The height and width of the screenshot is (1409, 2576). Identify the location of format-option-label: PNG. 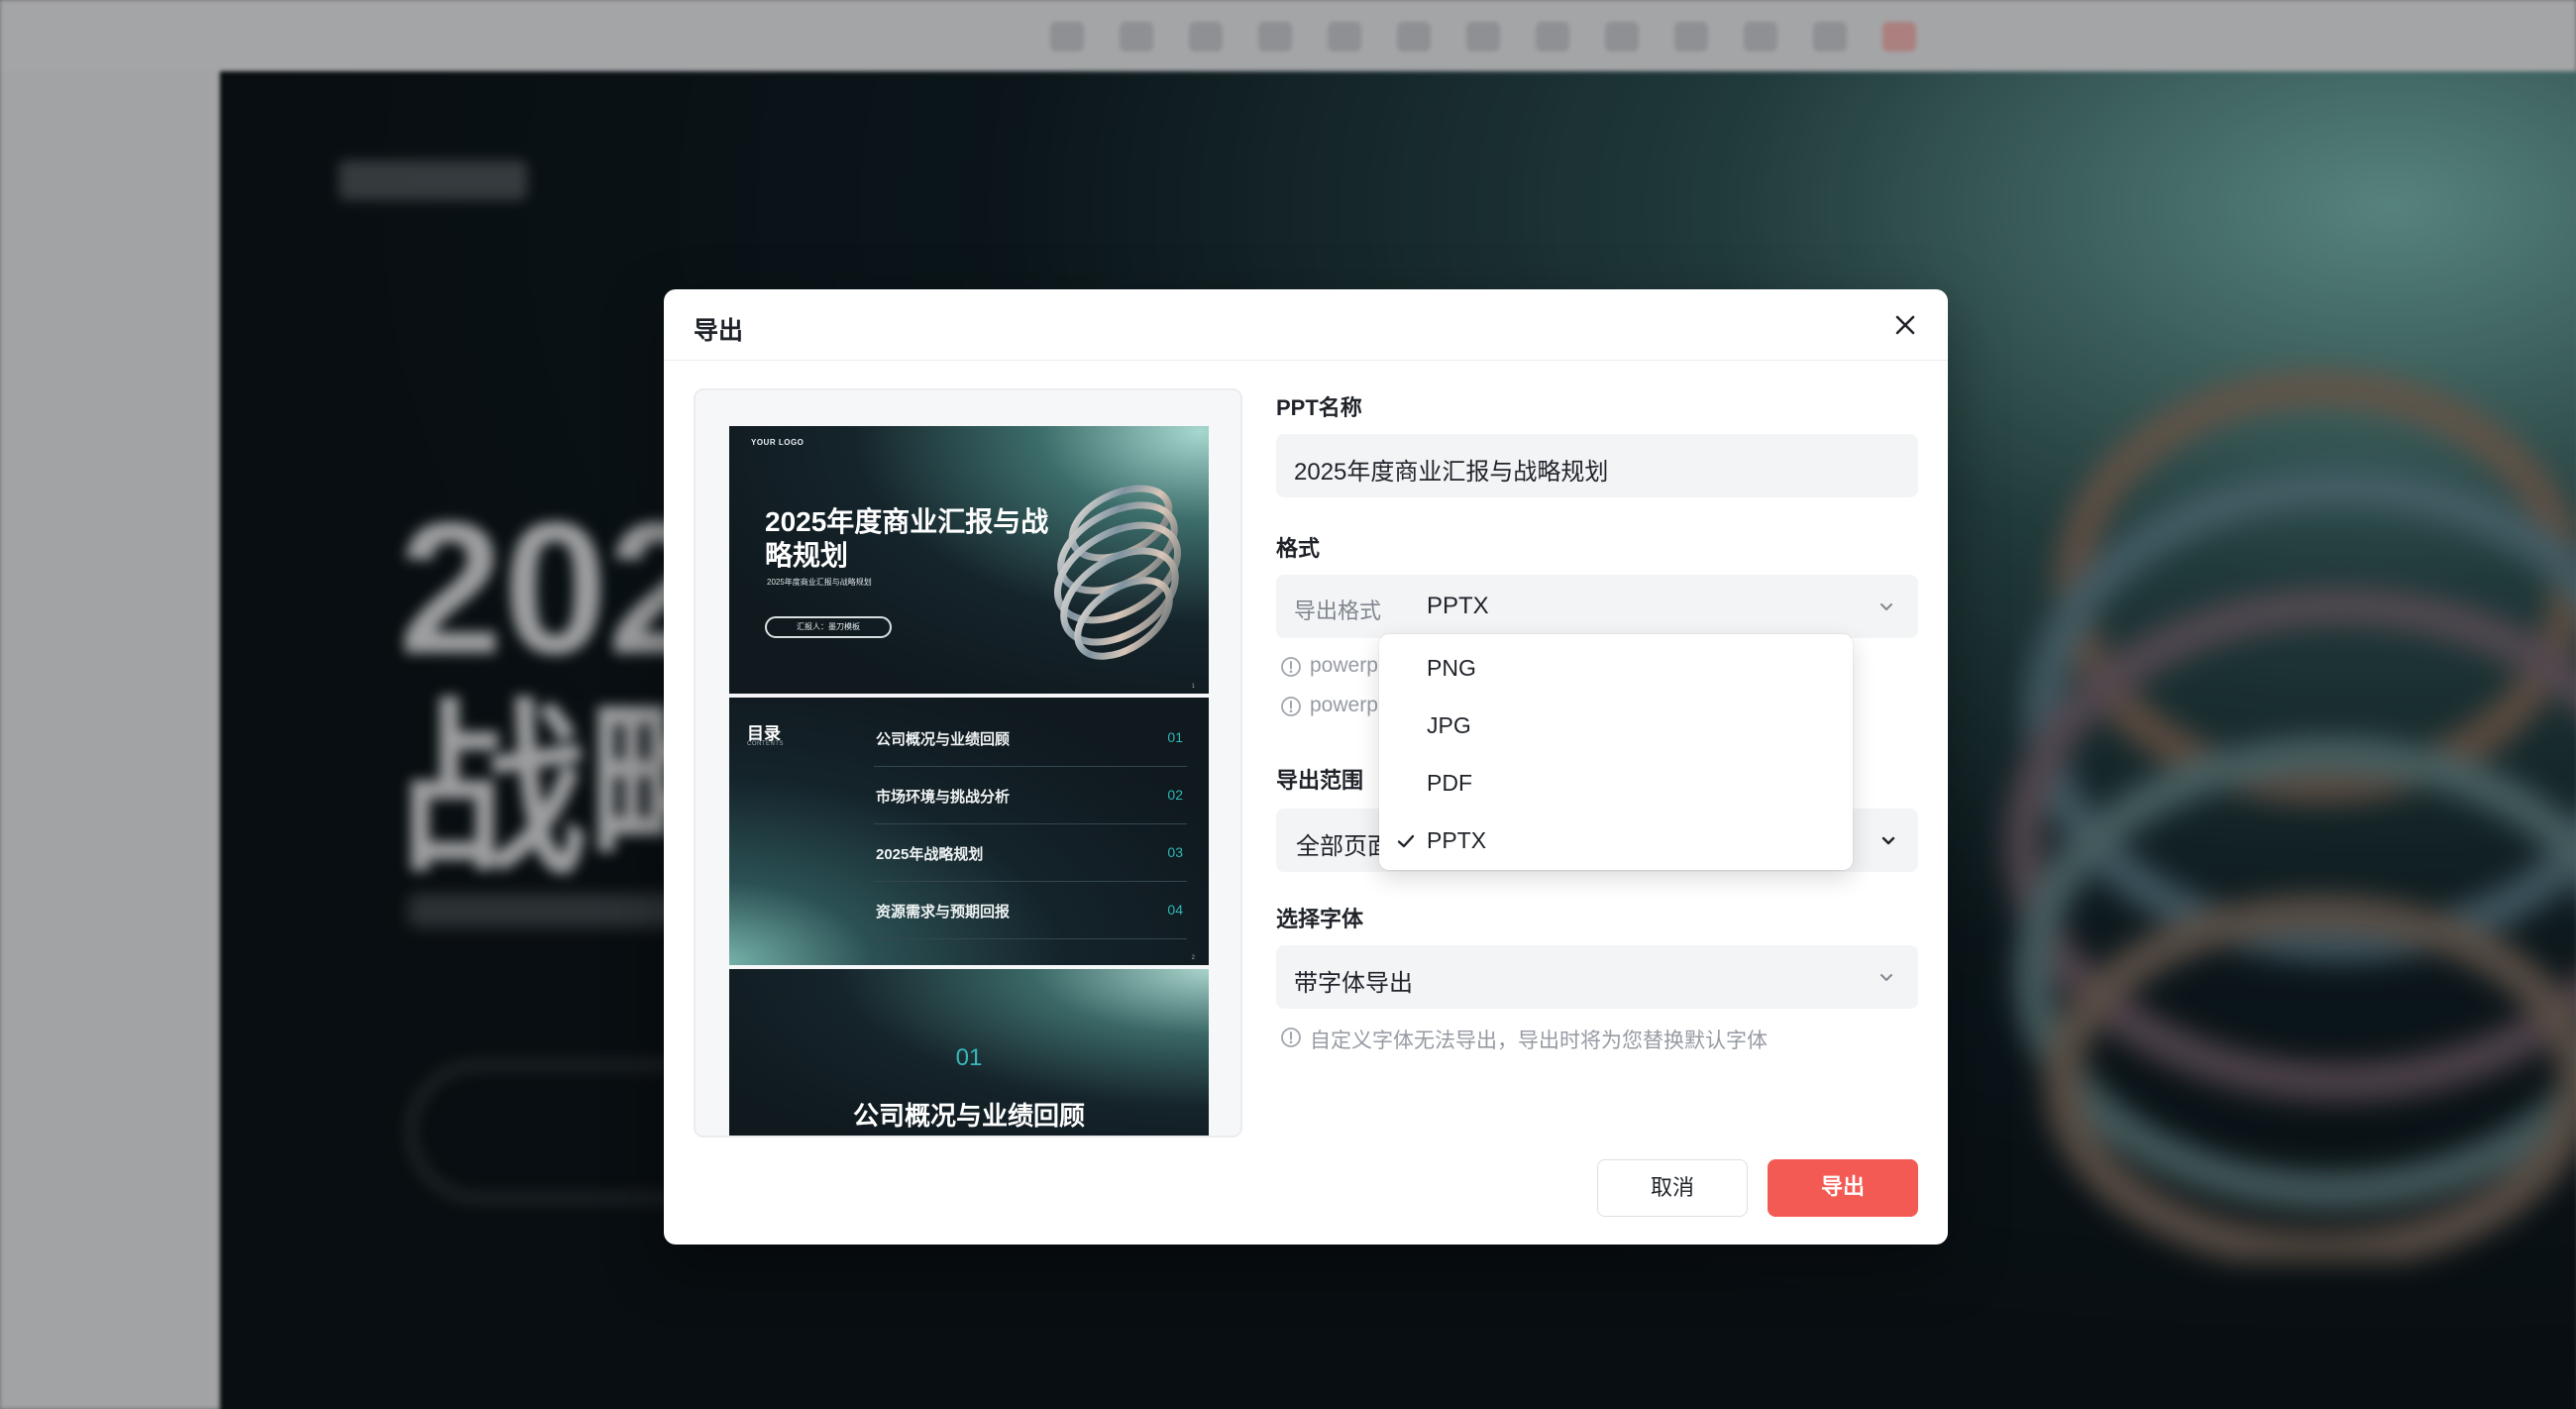
(1451, 668).